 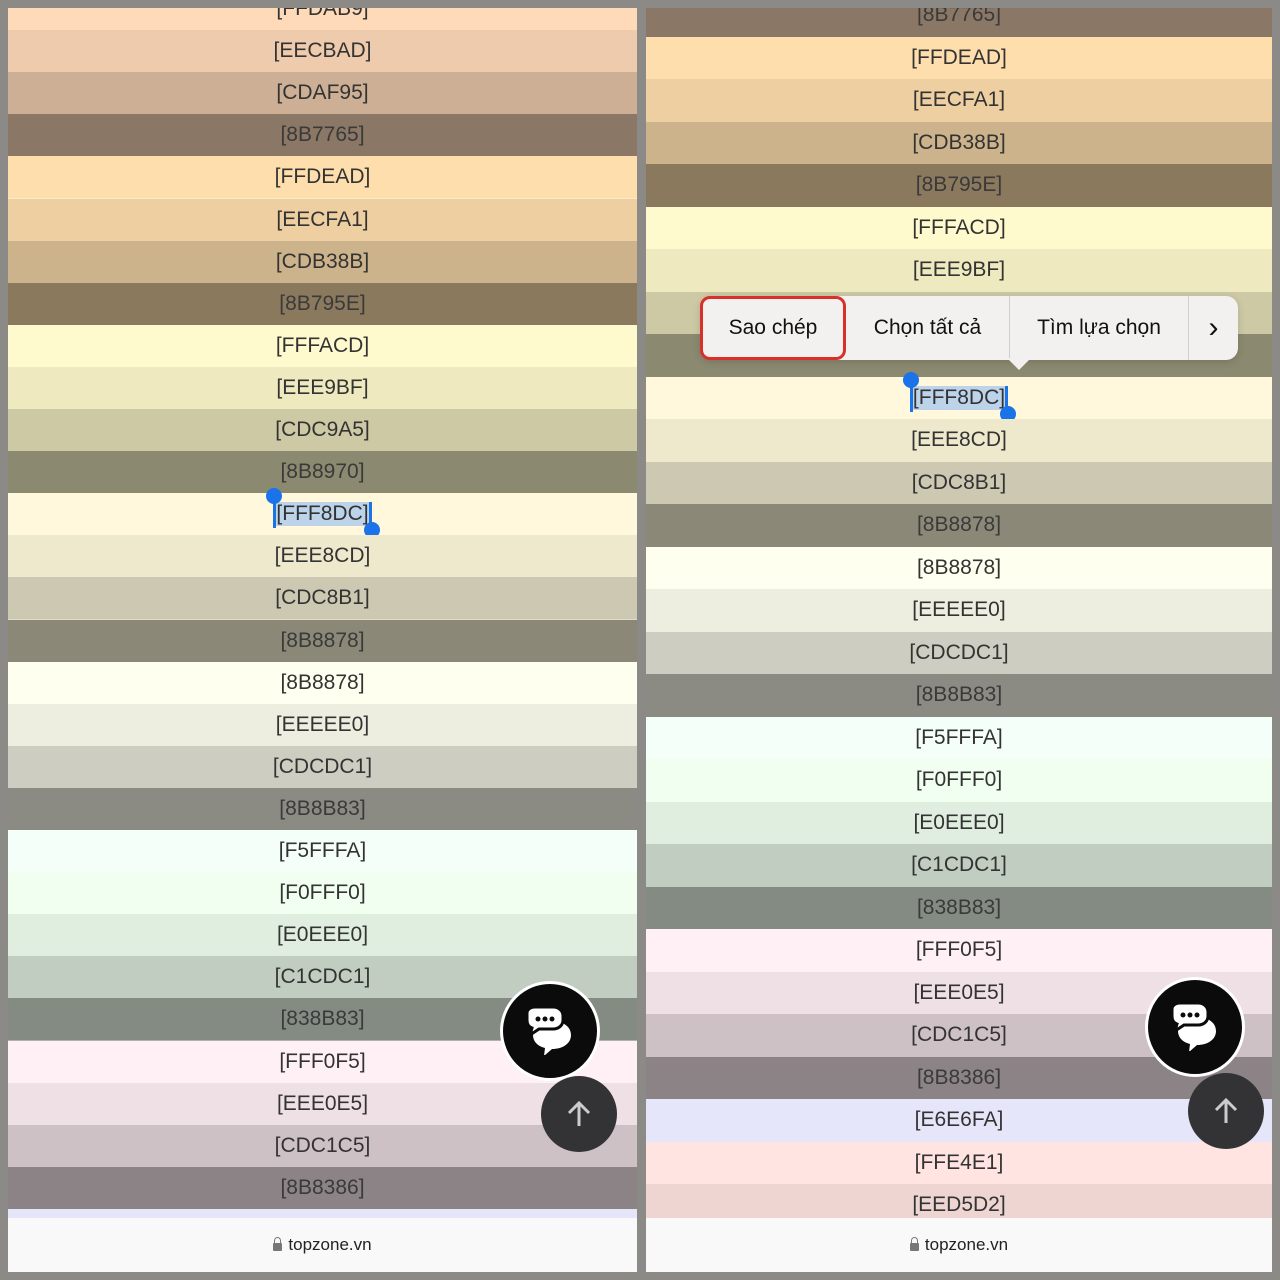 I want to click on color-row: [CDB38B], so click(x=322, y=262).